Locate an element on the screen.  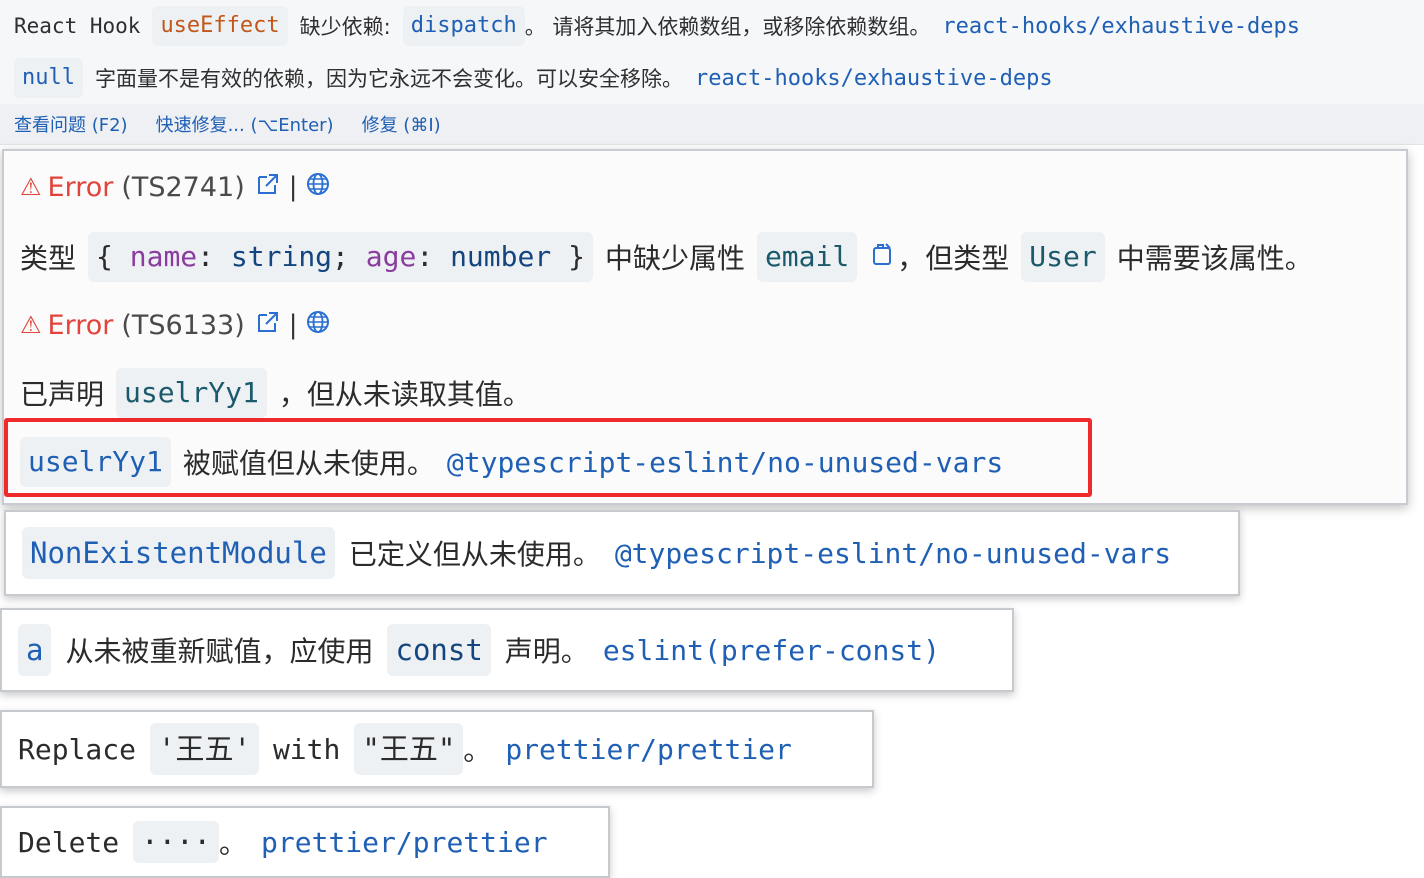
error-header-ts6133: ⚠ Error (TS6133) | is located at coordinates (175, 325).